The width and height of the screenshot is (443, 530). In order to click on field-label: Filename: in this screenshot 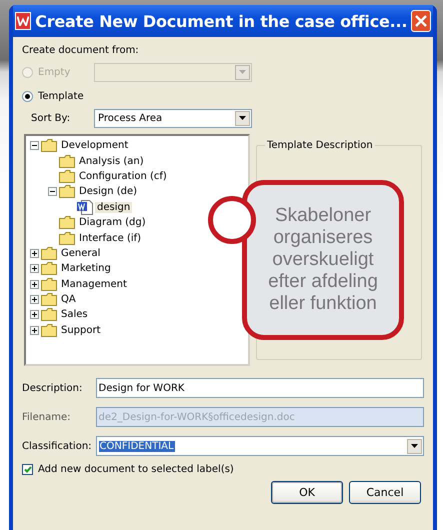, I will do `click(47, 417)`.